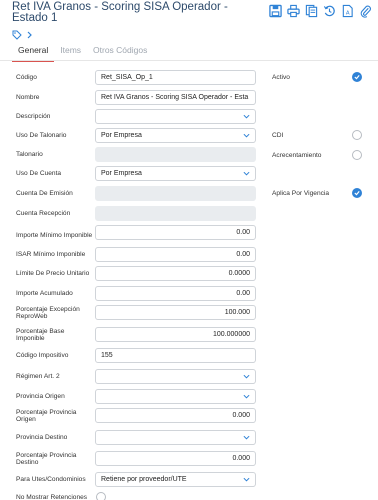 This screenshot has width=378, height=500. What do you see at coordinates (46, 416) in the screenshot?
I see `porc-prov-origen-label: Porcentaje Provincia Origen` at bounding box center [46, 416].